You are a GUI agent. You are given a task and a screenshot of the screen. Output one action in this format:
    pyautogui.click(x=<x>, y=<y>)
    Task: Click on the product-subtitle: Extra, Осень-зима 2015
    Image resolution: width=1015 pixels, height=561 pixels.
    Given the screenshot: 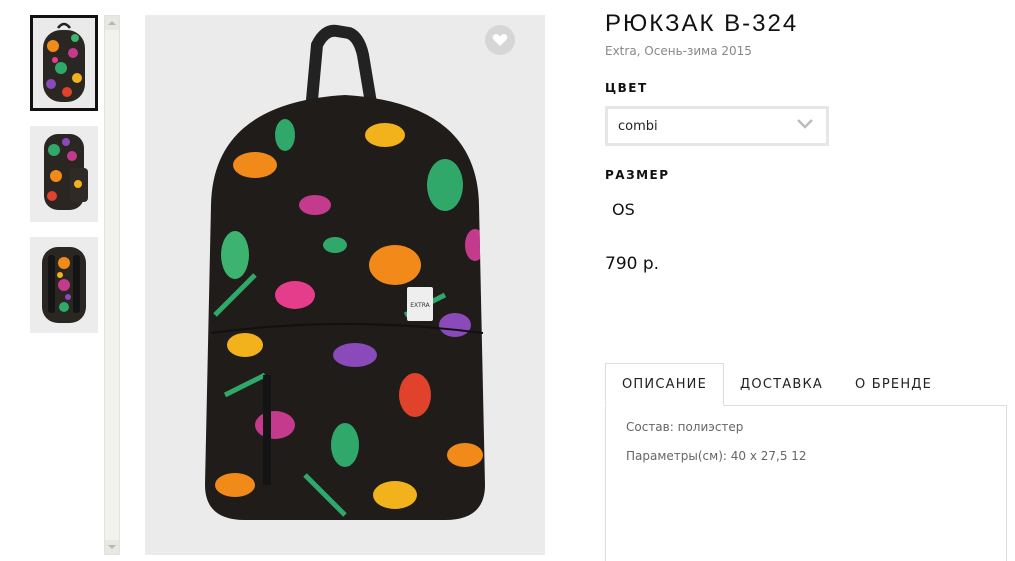 What is the action you would take?
    pyautogui.click(x=678, y=51)
    